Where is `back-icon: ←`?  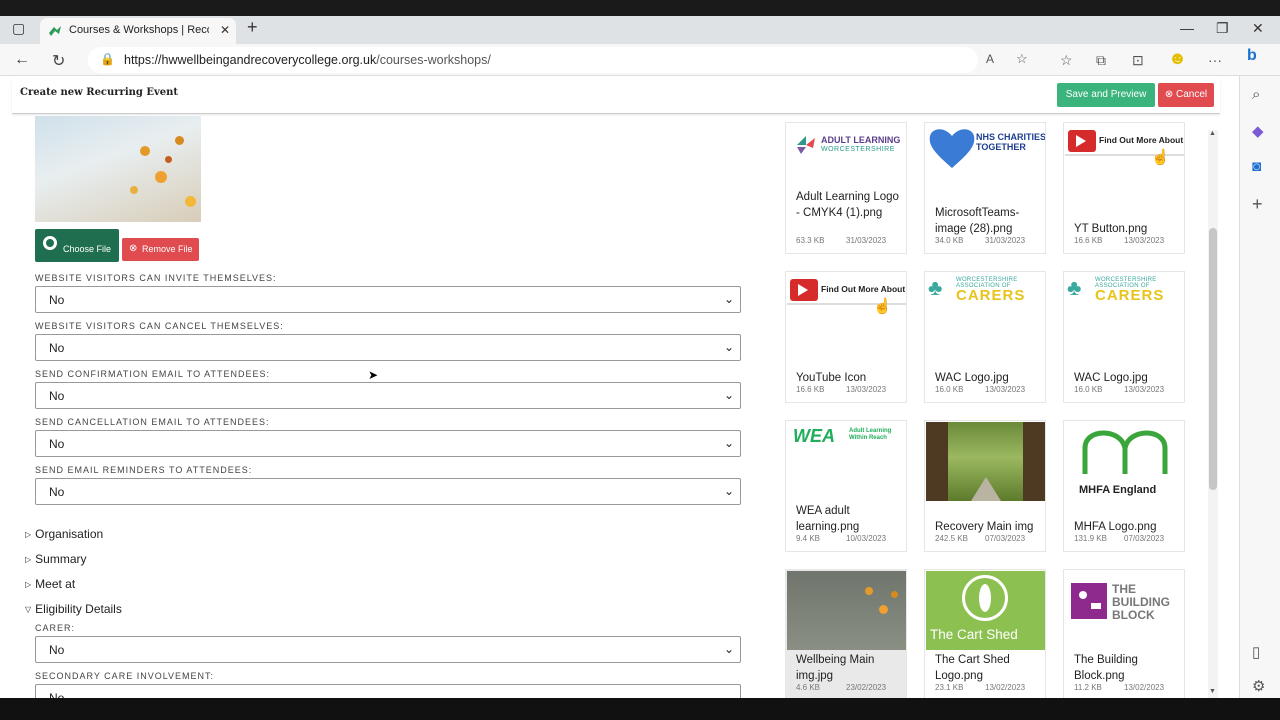
back-icon: ← is located at coordinates (22, 60).